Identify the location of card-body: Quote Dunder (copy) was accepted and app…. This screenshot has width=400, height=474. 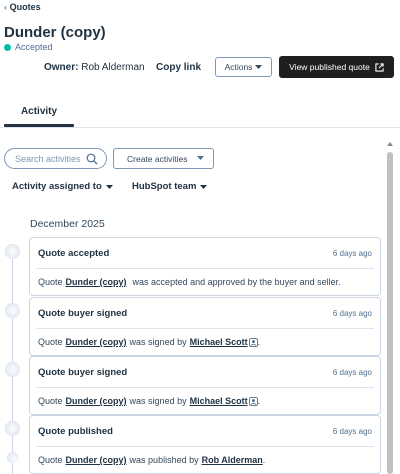
(205, 282).